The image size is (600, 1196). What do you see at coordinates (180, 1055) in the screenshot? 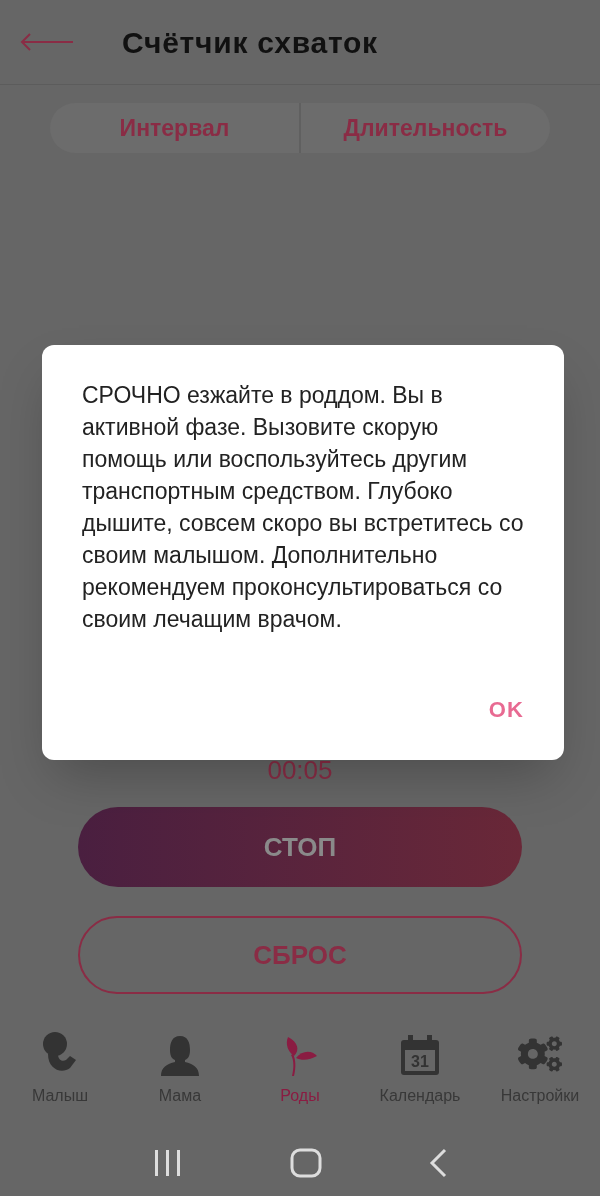
I see `woman-icon` at bounding box center [180, 1055].